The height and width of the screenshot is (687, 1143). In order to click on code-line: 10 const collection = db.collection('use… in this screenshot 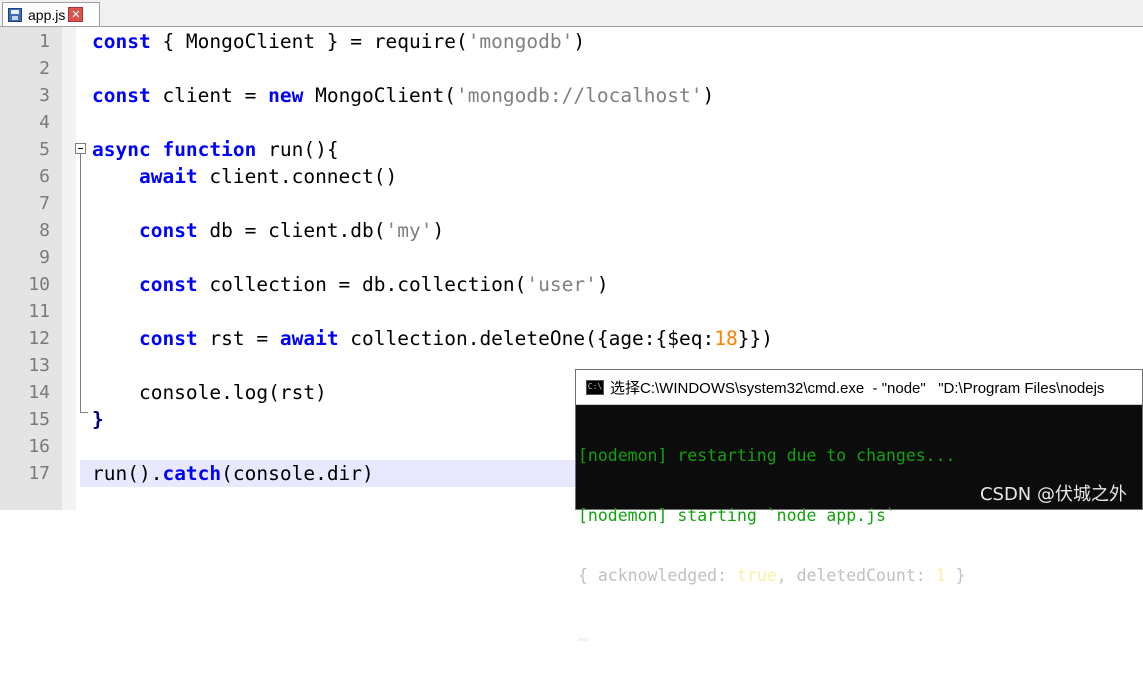, I will do `click(571, 284)`.